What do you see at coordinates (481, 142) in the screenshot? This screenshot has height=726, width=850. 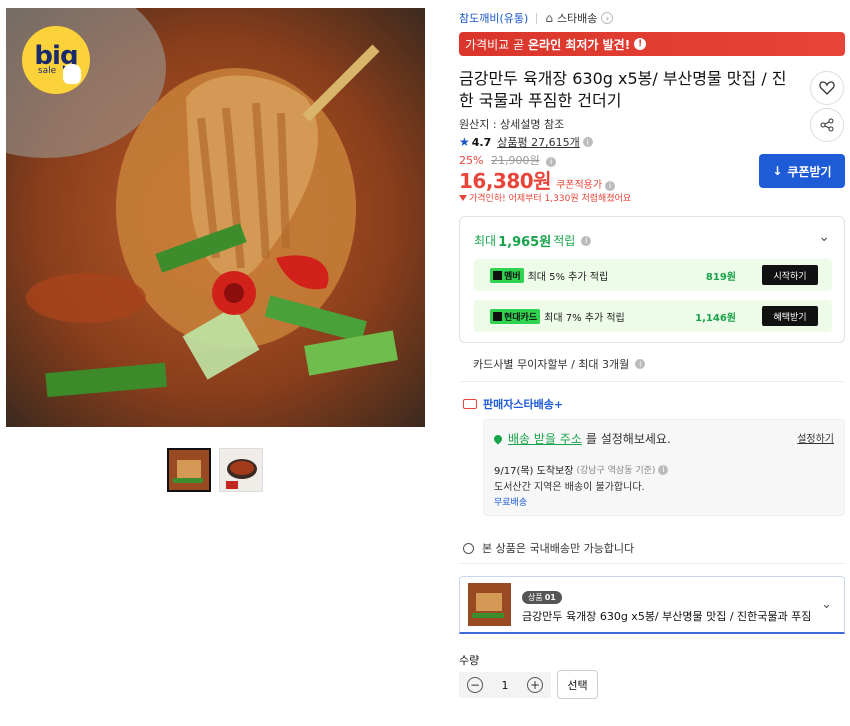 I see `rating-value: 4.7` at bounding box center [481, 142].